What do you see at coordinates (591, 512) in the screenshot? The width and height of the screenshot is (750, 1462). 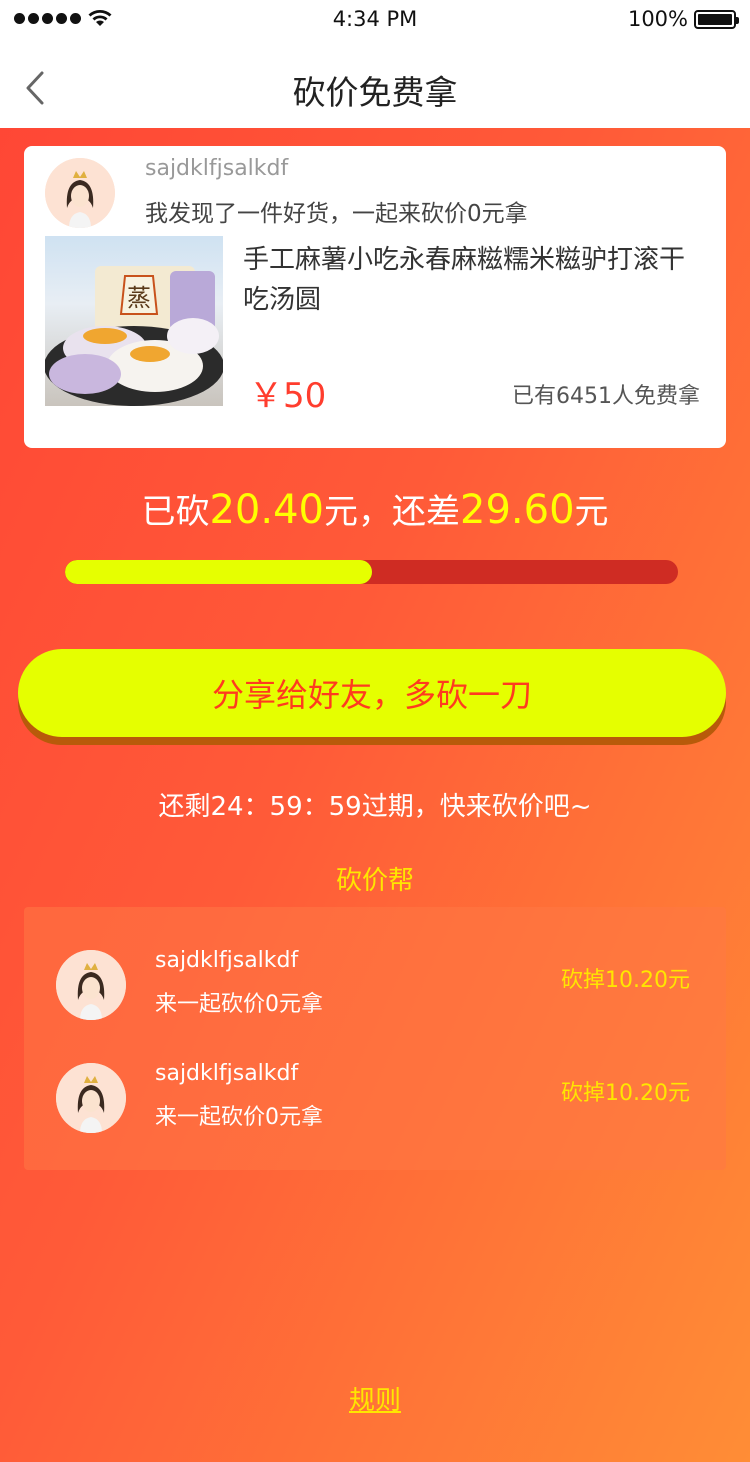 I see `bargain-suffix: 元` at bounding box center [591, 512].